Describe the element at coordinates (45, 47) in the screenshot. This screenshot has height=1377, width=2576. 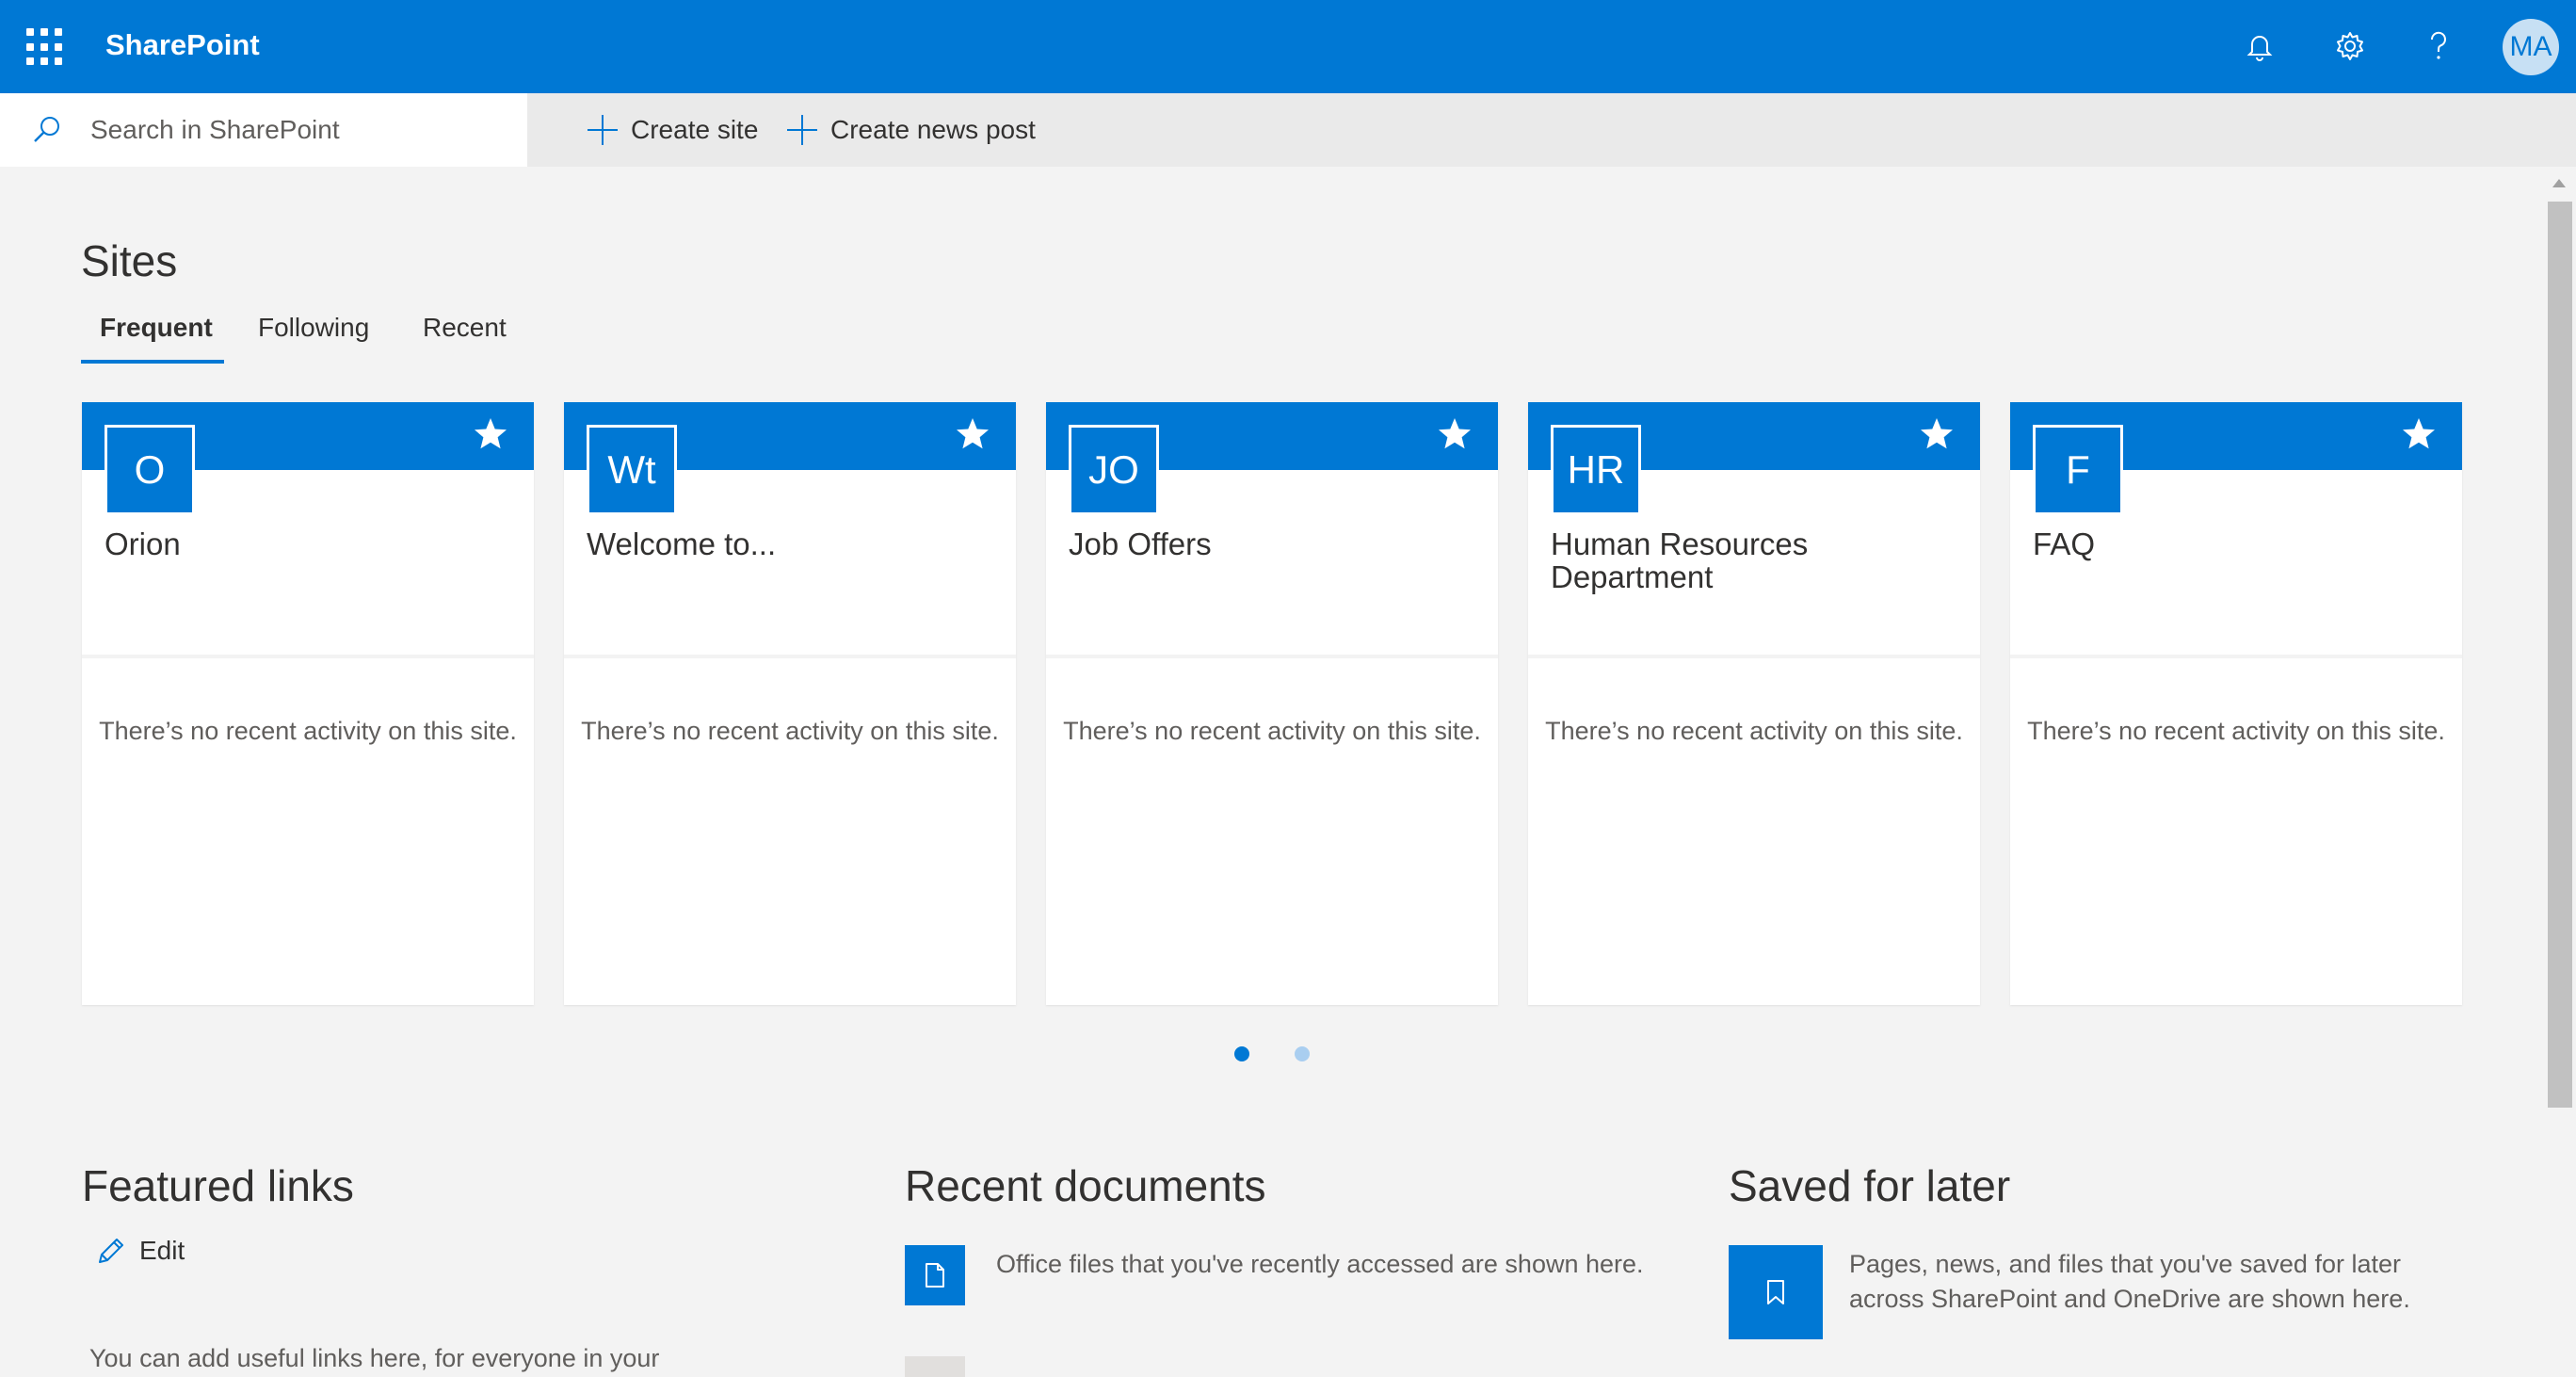
I see `app-launcher-icon` at that location.